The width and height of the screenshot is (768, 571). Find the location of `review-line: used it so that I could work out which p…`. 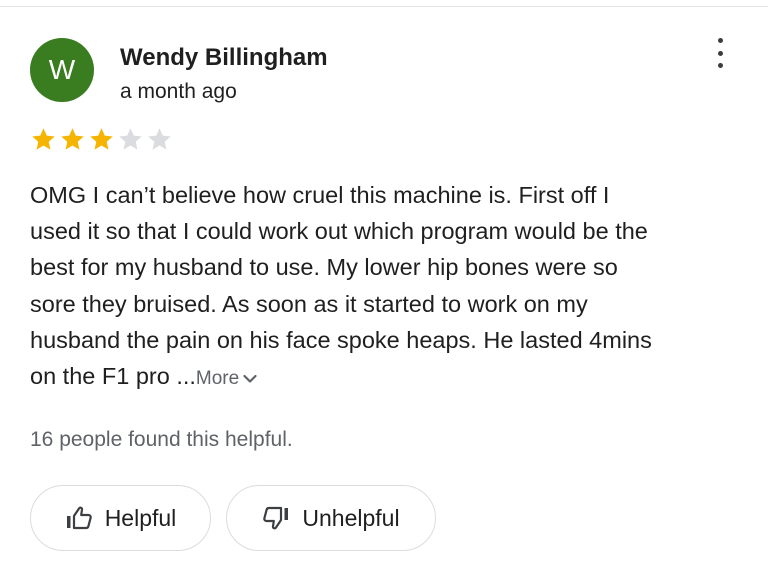

review-line: used it so that I could work out which p… is located at coordinates (339, 231).